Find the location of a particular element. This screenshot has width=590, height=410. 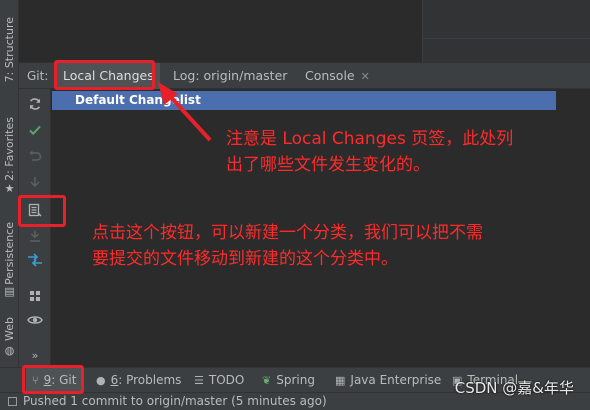

annotation-arrow is located at coordinates (185, 112).